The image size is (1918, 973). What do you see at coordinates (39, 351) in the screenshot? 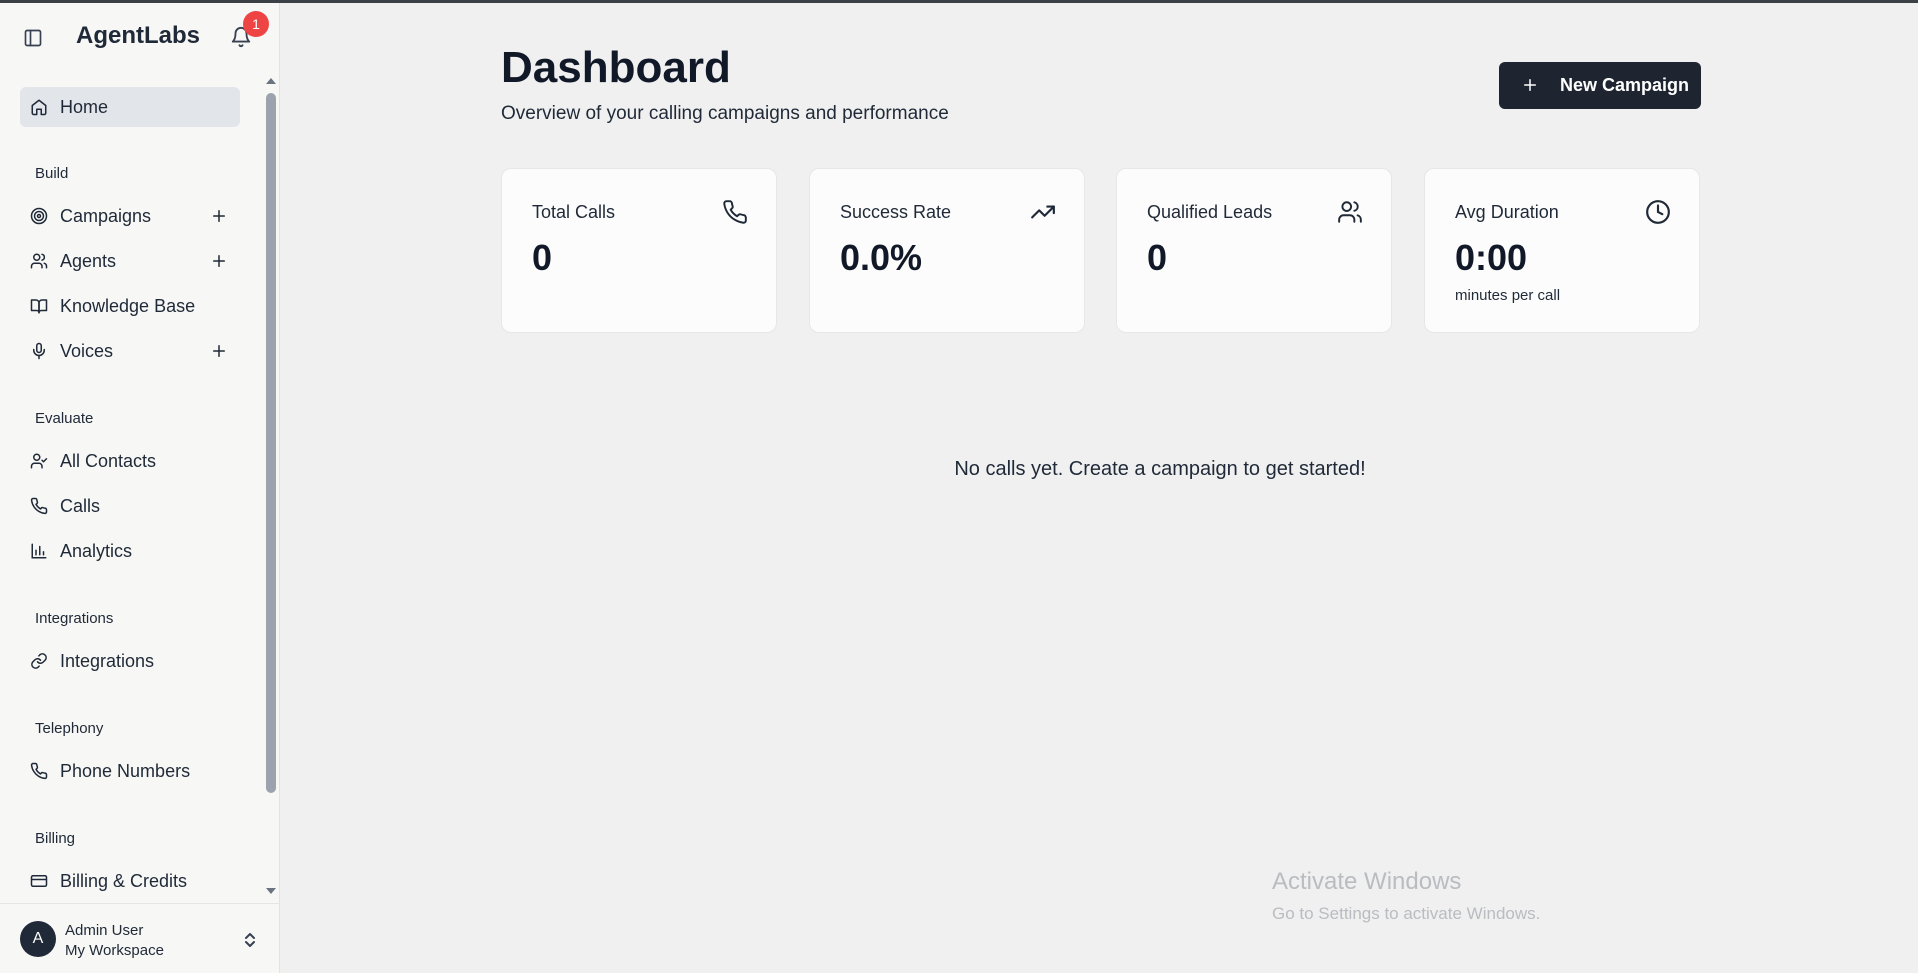
I see `microphone-icon` at bounding box center [39, 351].